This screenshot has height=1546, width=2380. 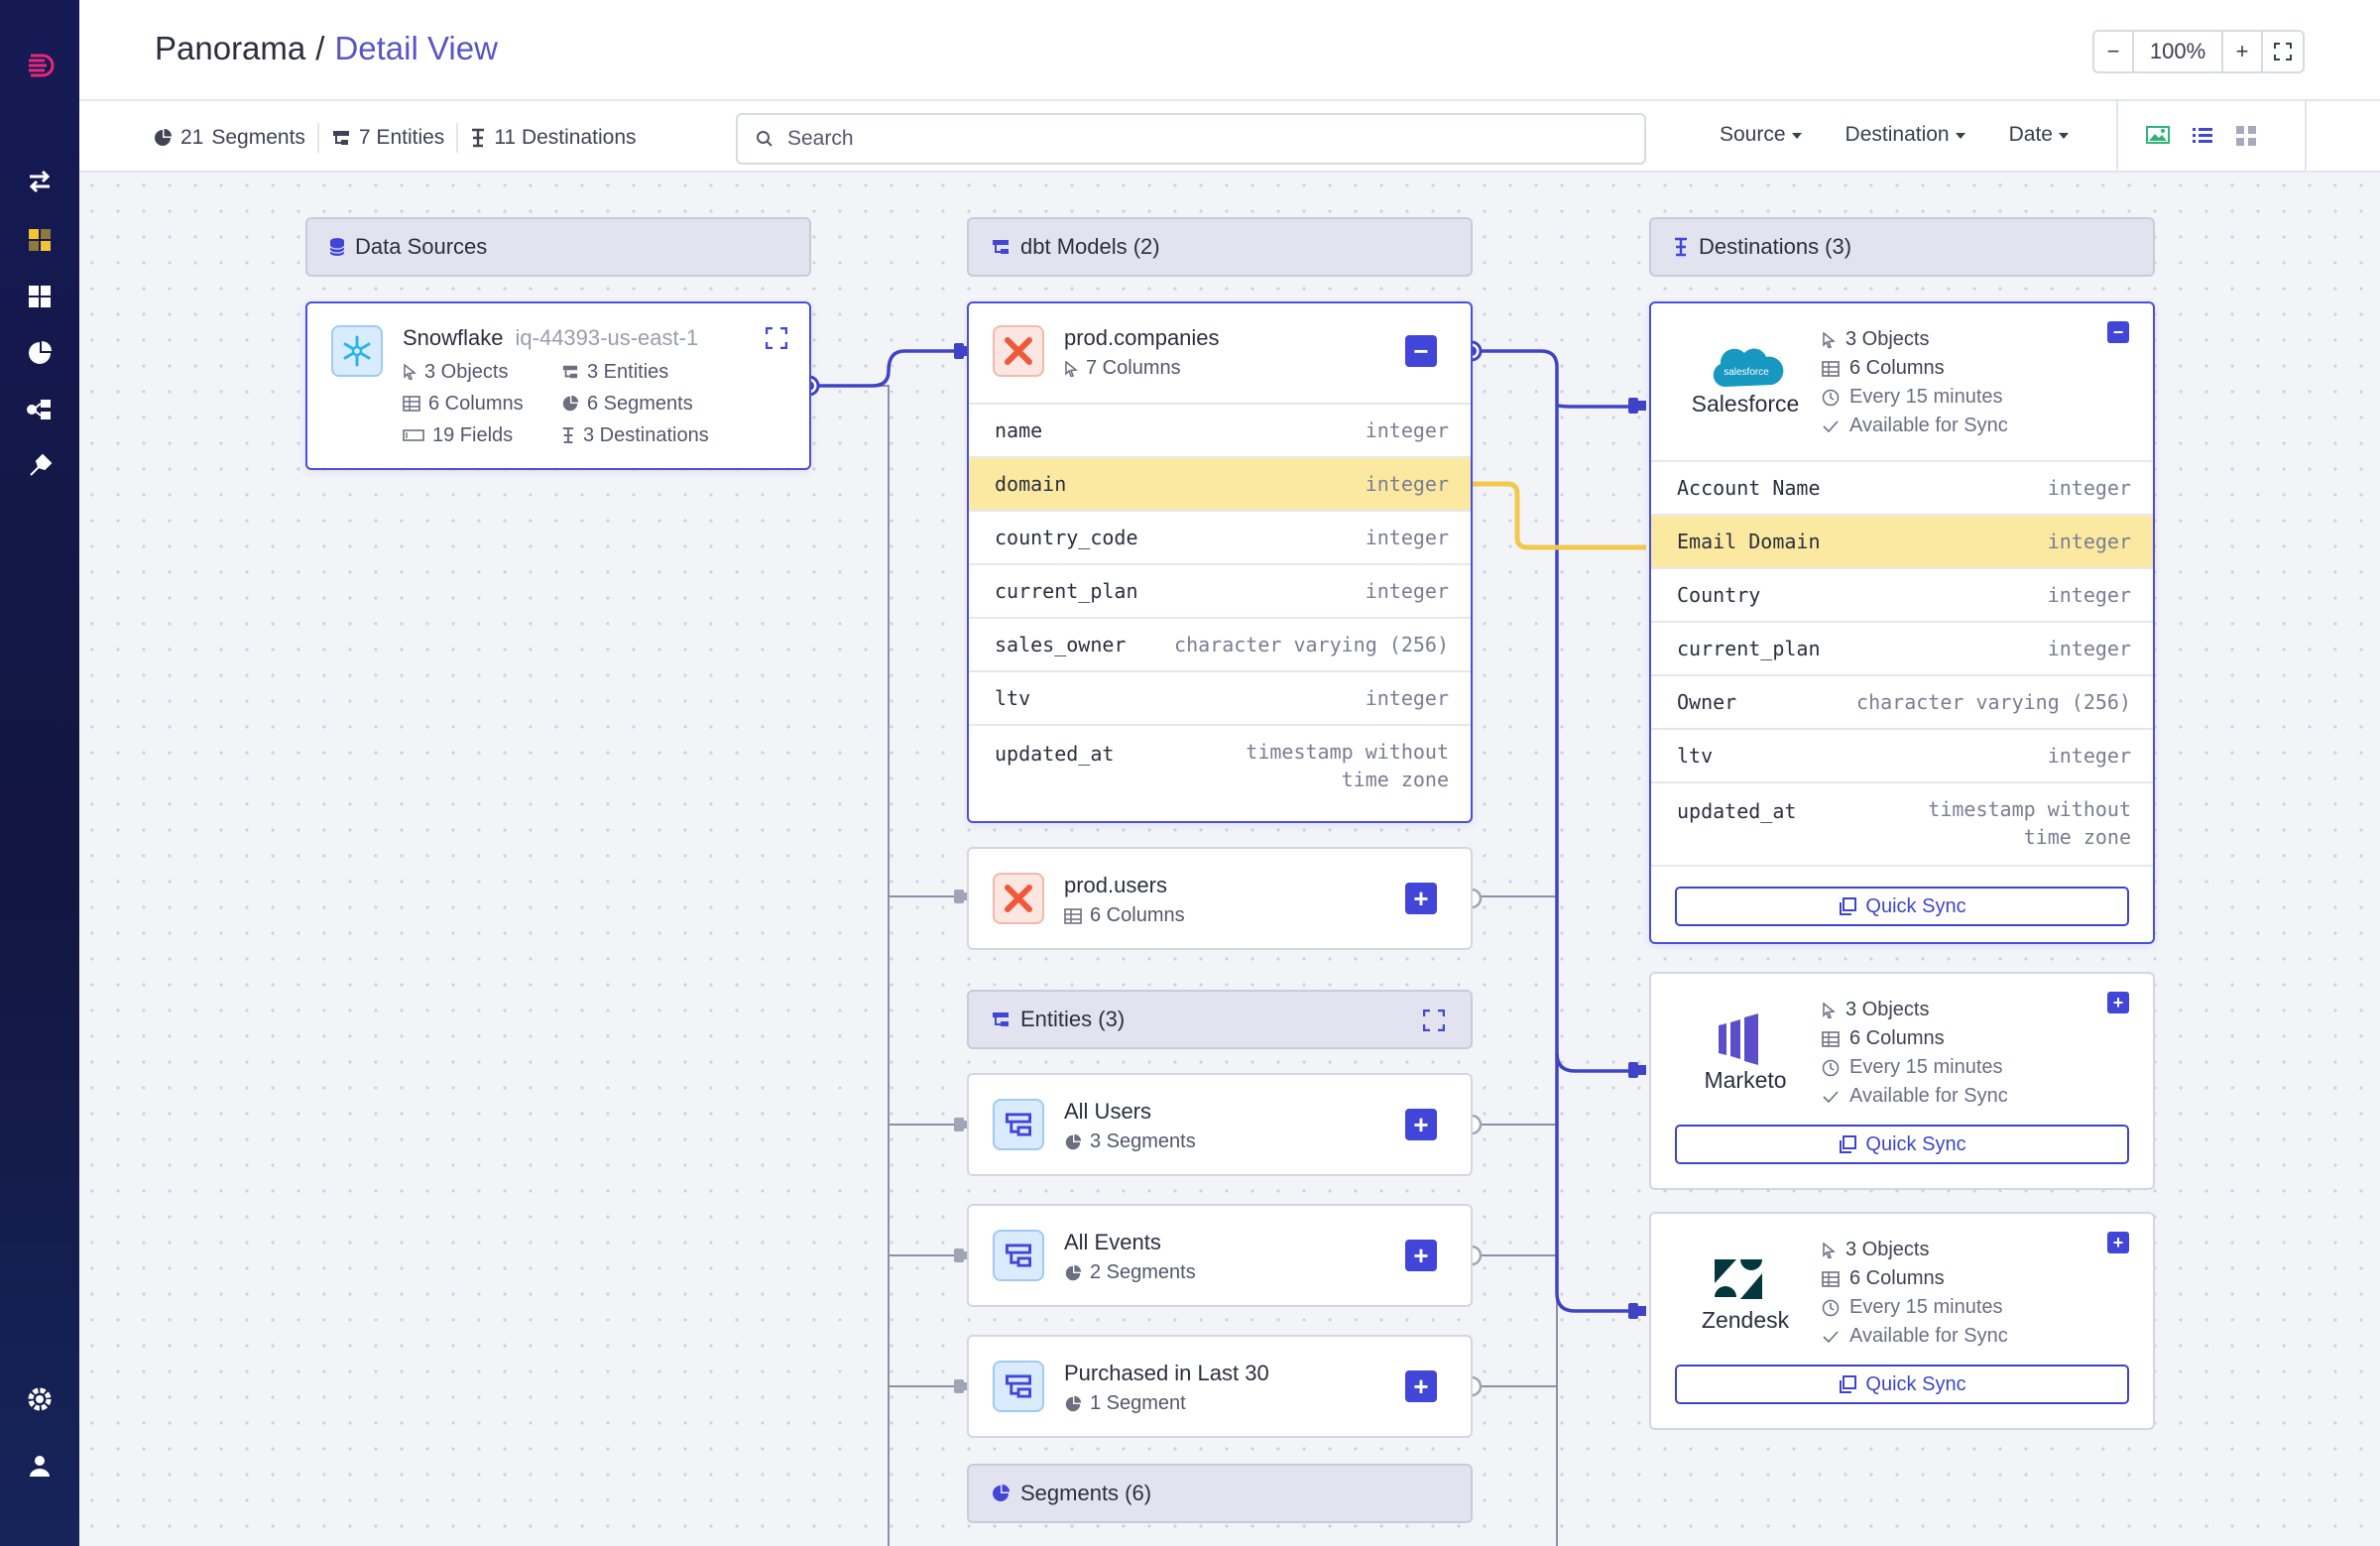 I want to click on entity-name: All Events, so click(x=1112, y=1242).